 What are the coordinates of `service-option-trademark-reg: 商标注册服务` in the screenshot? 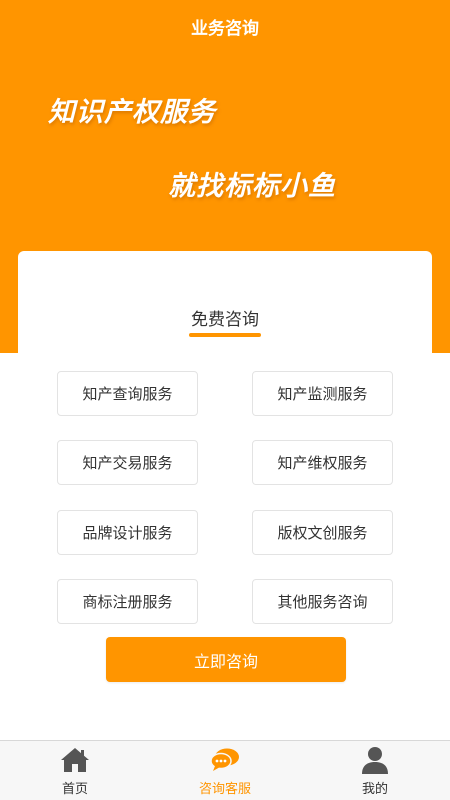 It's located at (127, 601).